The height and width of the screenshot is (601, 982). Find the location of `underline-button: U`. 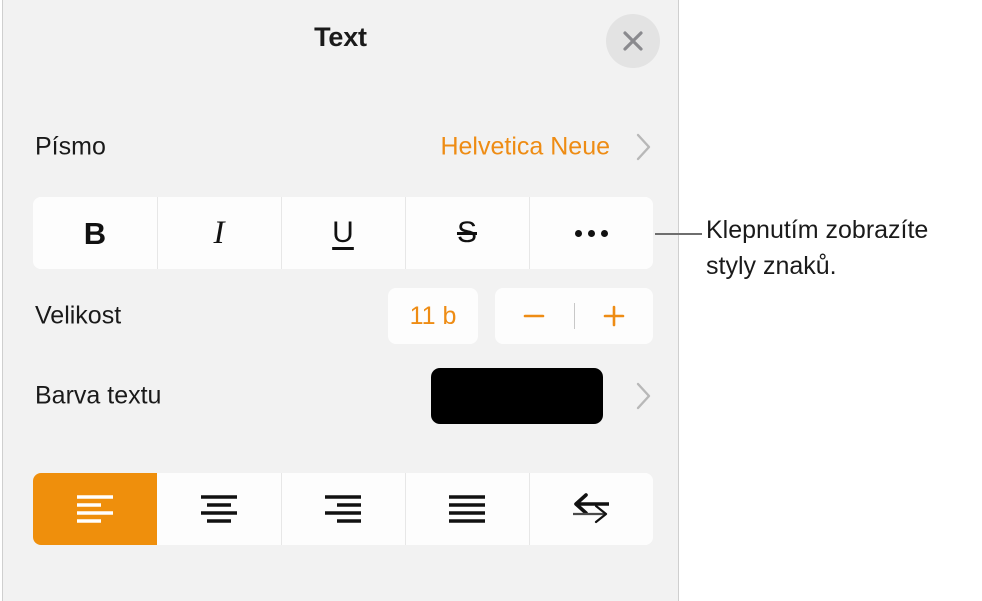

underline-button: U is located at coordinates (343, 233).